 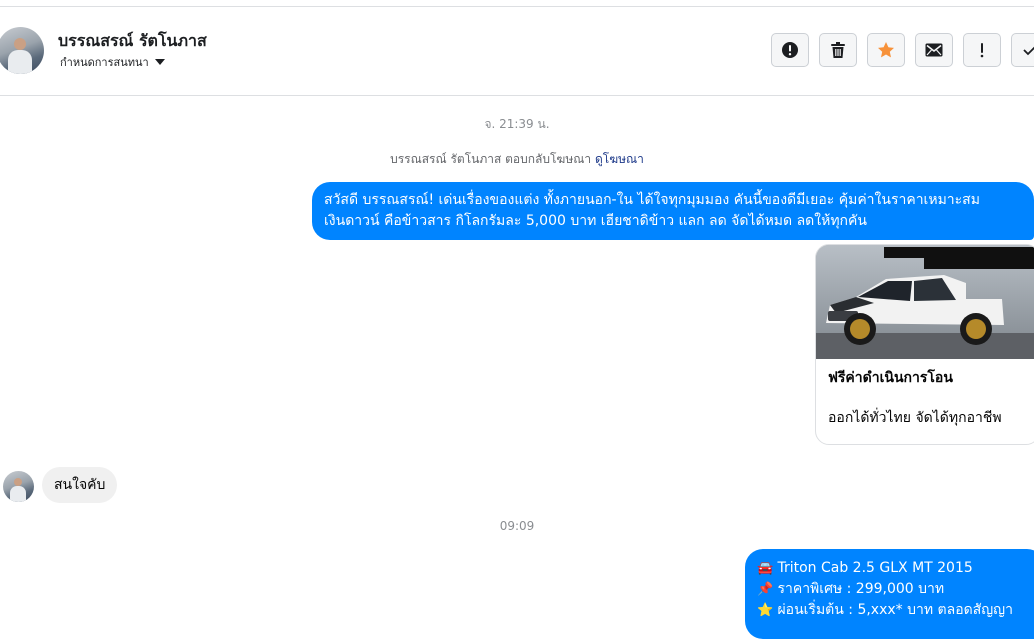 What do you see at coordinates (1028, 51) in the screenshot?
I see `check-icon` at bounding box center [1028, 51].